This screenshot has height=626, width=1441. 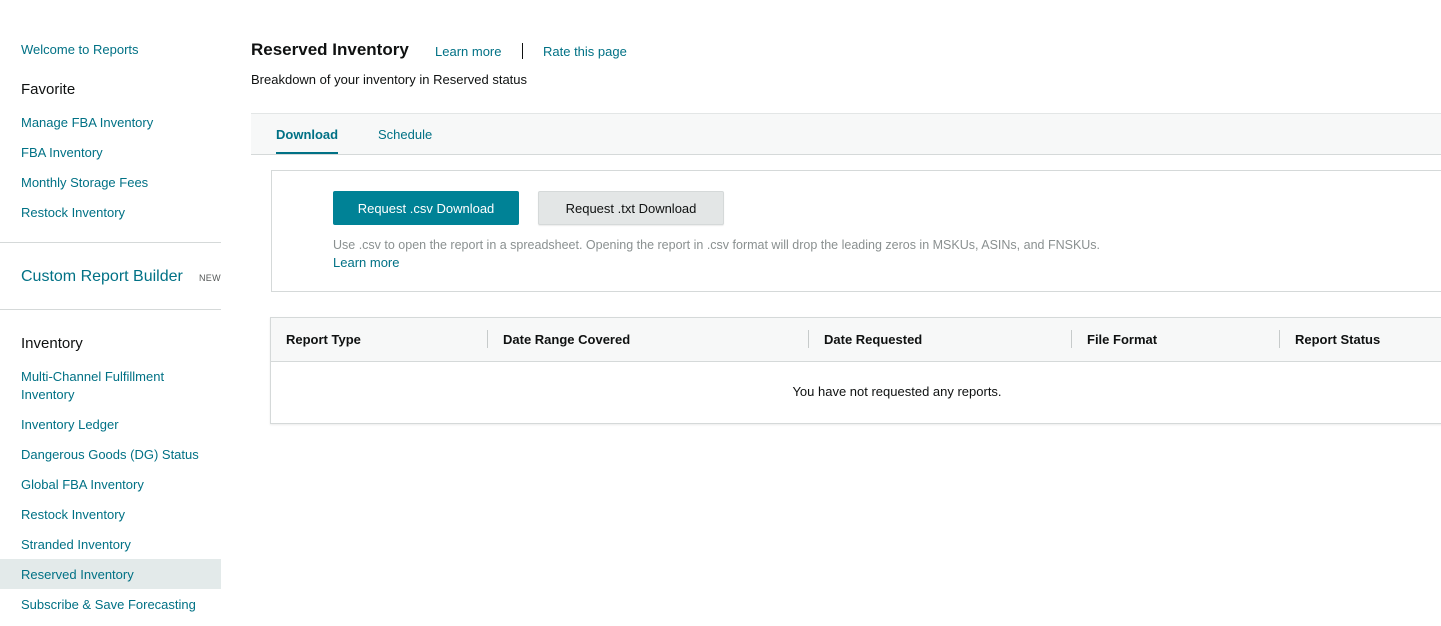 I want to click on sidebar-item-stranded-inventory: Stranded Inventory, so click(x=76, y=545).